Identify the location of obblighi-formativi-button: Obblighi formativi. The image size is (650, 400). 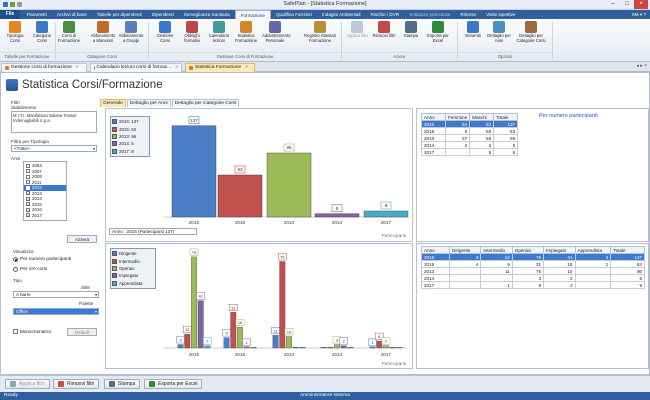
(192, 32).